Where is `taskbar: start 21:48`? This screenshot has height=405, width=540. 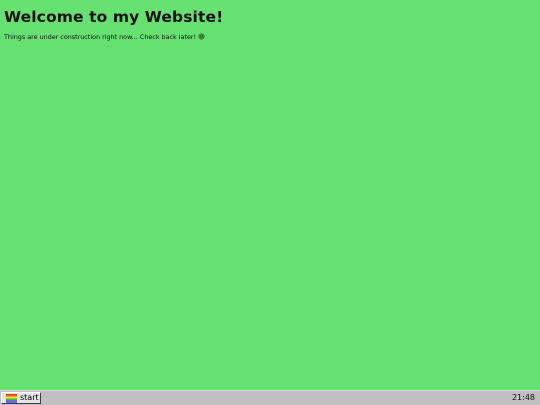
taskbar: start 21:48 is located at coordinates (270, 397).